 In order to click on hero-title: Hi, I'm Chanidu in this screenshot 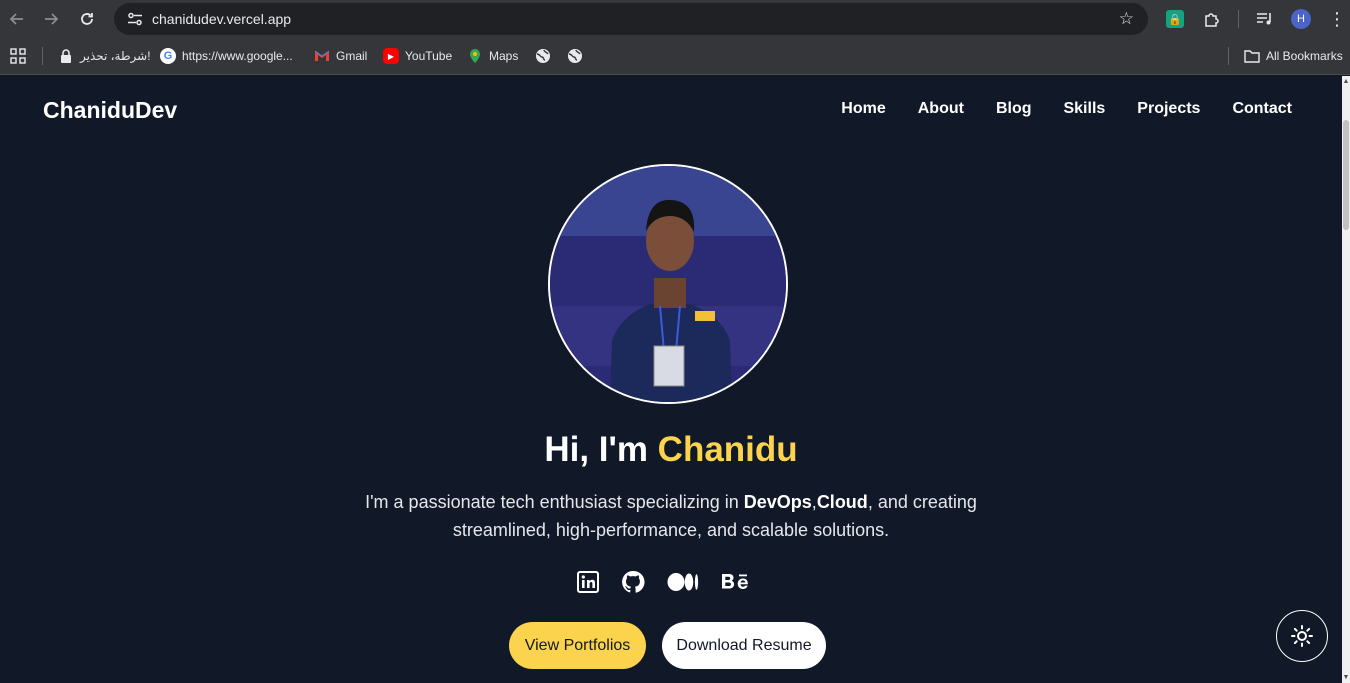, I will do `click(671, 450)`.